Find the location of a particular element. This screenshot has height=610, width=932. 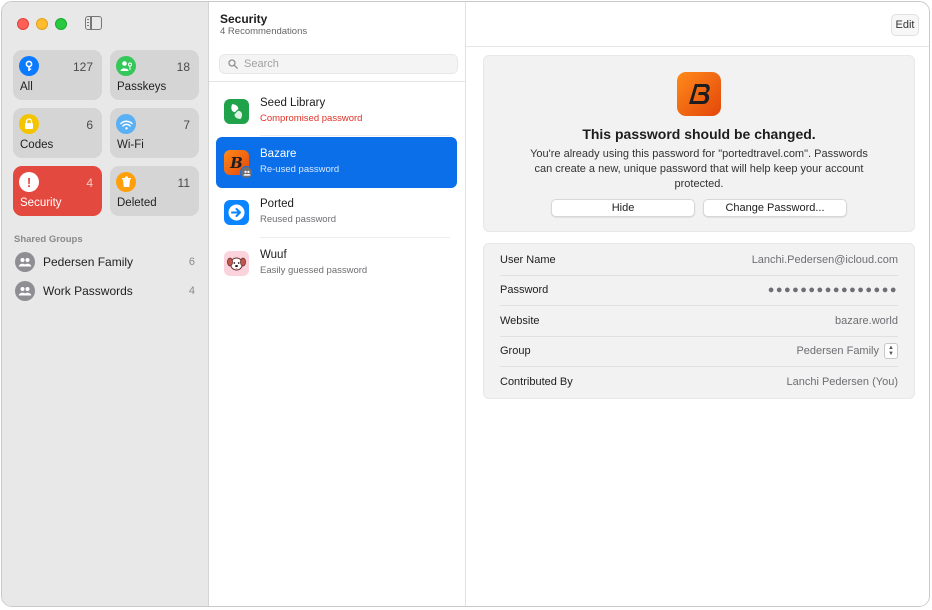

item-title: Seed Library is located at coordinates (293, 103).